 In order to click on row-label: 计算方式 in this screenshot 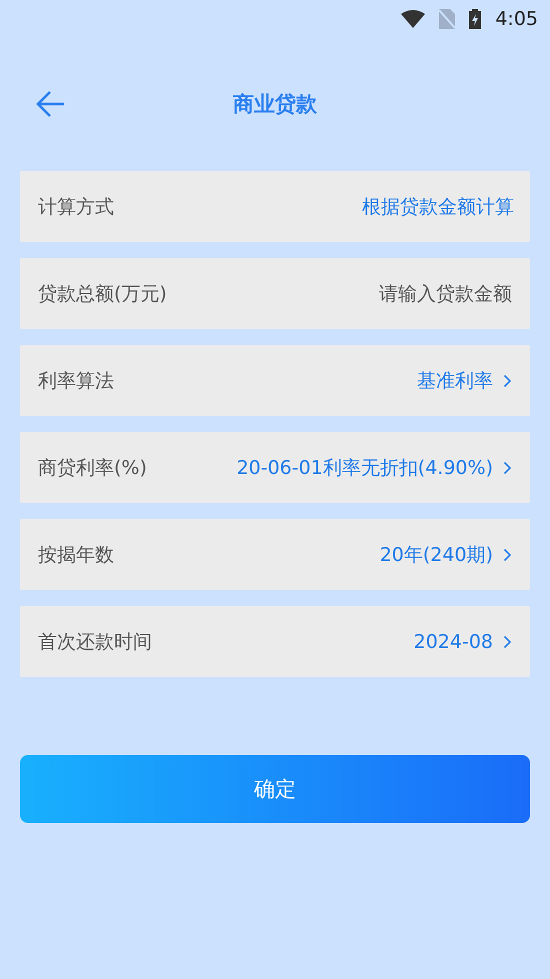, I will do `click(76, 207)`.